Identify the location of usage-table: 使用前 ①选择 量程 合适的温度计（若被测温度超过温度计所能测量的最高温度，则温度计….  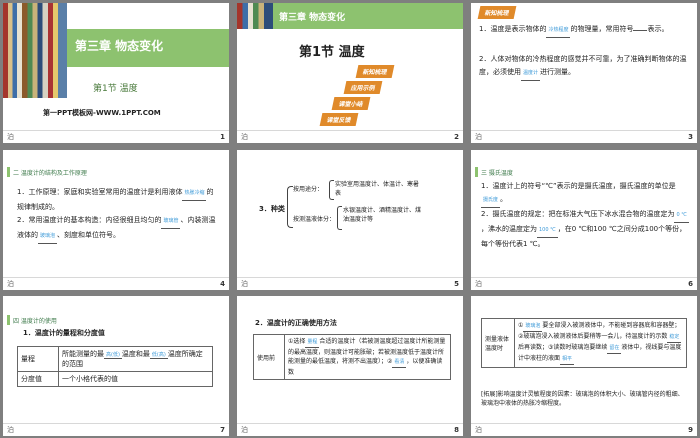
(352, 357).